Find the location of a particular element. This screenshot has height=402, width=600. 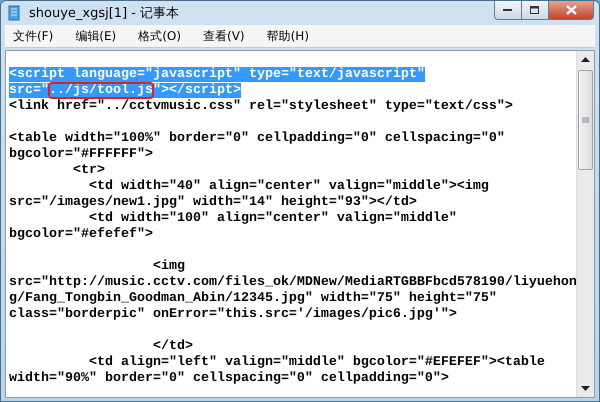

window-title: shouye_xgsj[1] - 记事本 is located at coordinates (104, 13).